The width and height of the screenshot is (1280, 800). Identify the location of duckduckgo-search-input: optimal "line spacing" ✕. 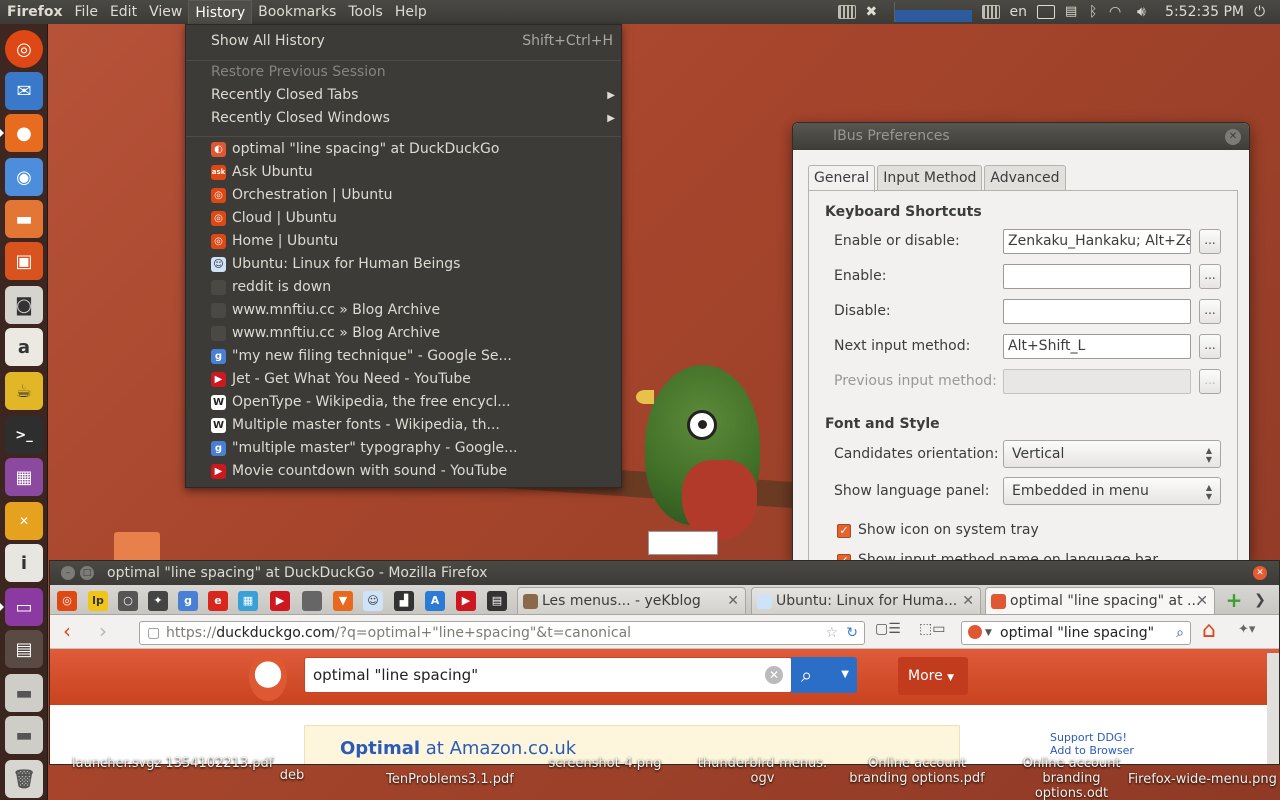
(548, 675).